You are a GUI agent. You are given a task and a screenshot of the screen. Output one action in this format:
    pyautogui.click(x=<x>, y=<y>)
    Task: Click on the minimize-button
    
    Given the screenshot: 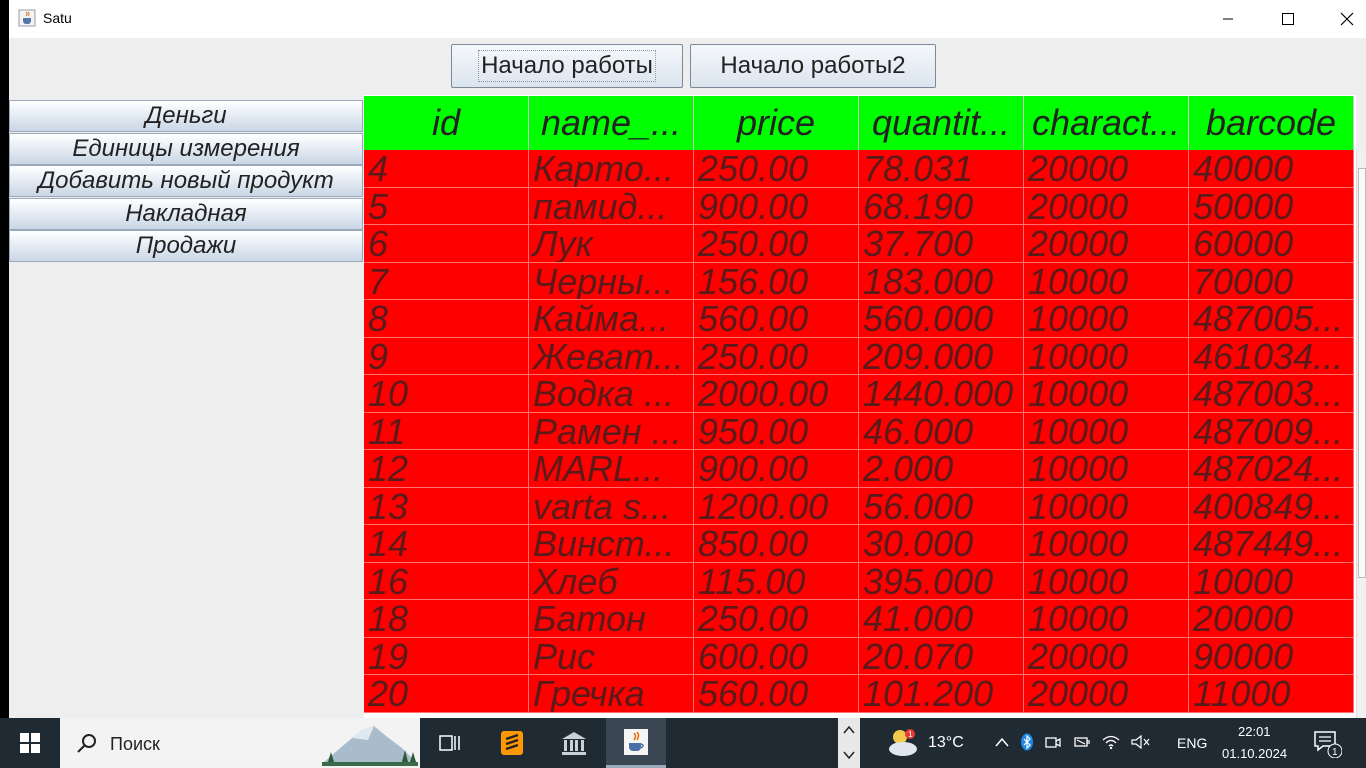 What is the action you would take?
    pyautogui.click(x=1228, y=19)
    